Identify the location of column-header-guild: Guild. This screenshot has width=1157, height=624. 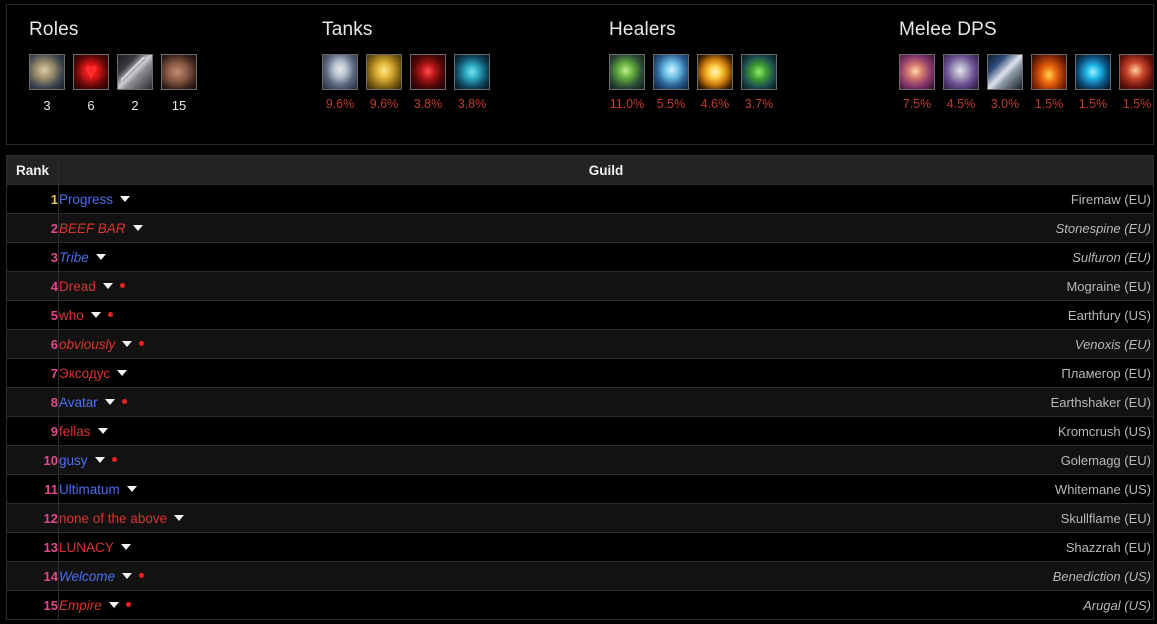
(606, 170).